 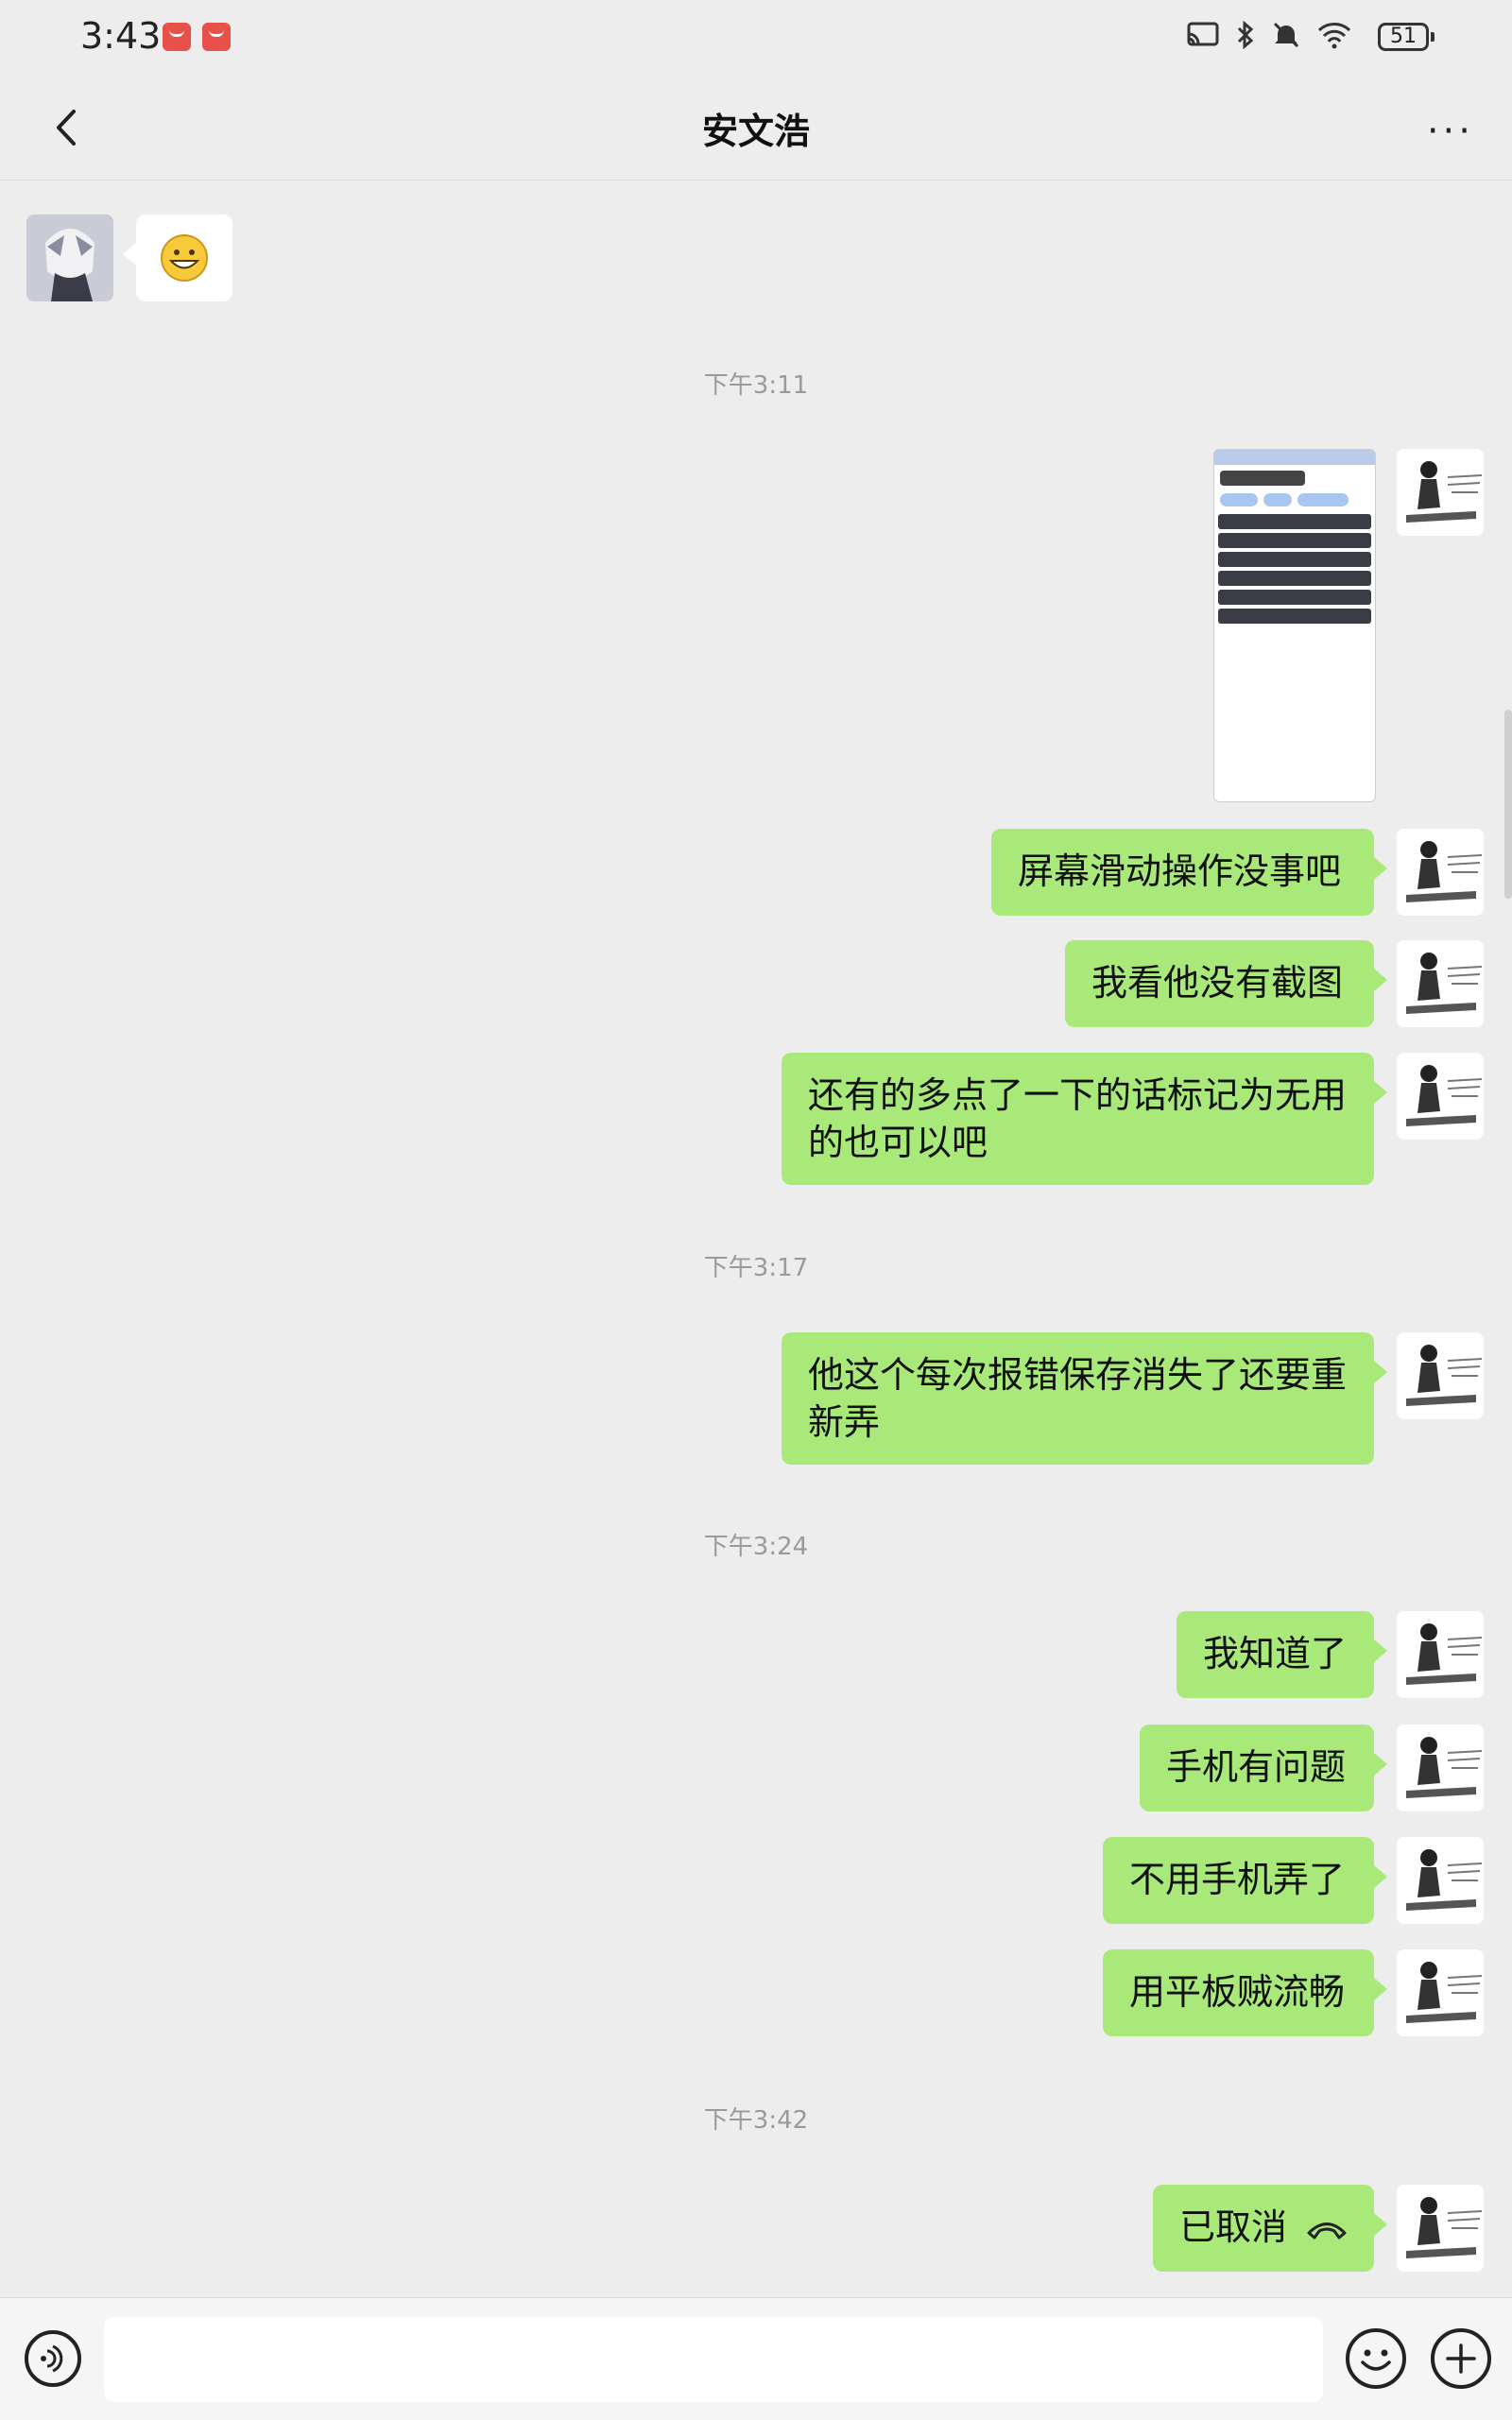 I want to click on message-bubble-outgoing: 手机有问题, so click(x=1263, y=1768).